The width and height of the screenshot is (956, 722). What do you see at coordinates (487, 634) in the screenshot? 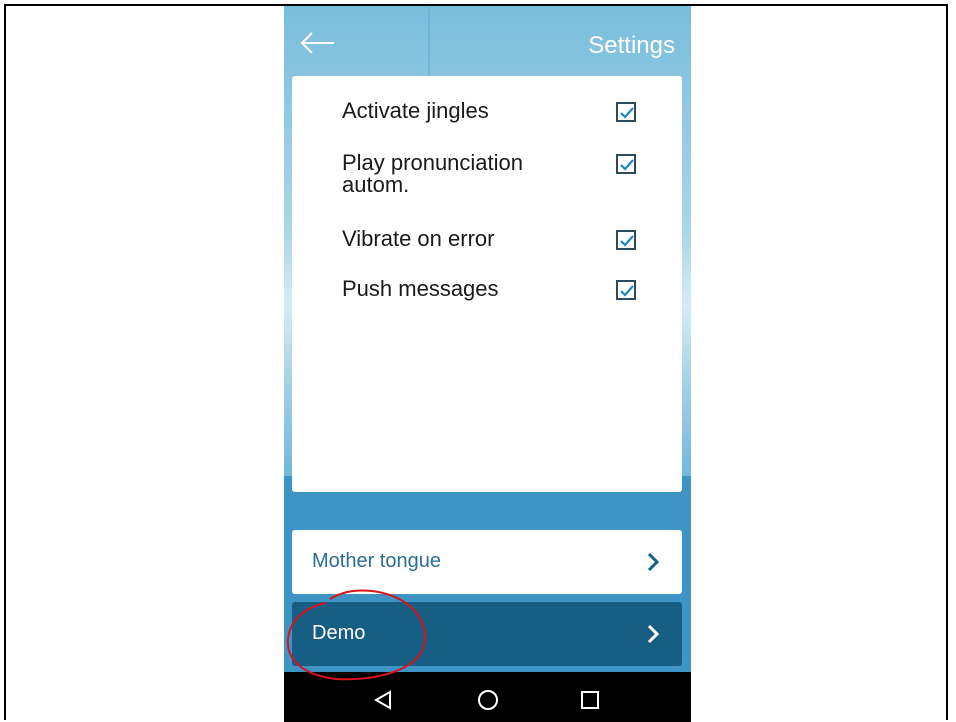
I see `menu-item-demo: Demo` at bounding box center [487, 634].